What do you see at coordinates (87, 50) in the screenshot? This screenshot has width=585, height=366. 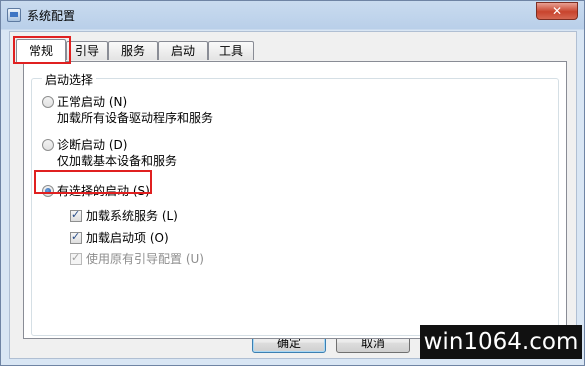 I see `tab-boot: 引导` at bounding box center [87, 50].